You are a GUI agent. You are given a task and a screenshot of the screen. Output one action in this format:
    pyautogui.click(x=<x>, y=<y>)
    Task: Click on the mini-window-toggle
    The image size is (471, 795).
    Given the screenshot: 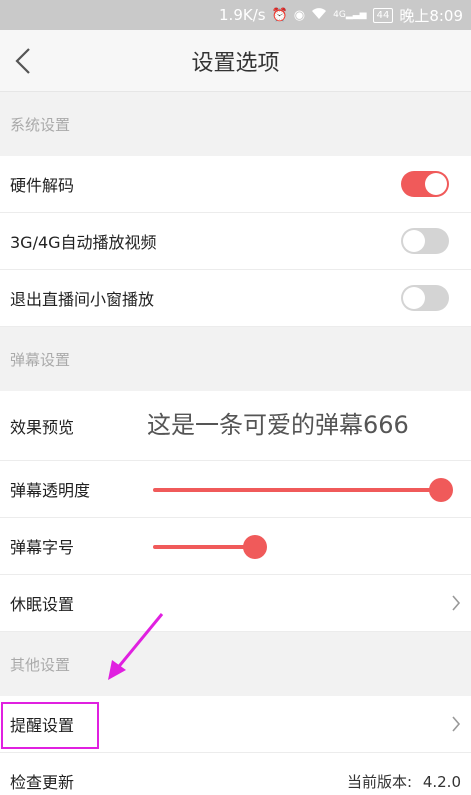 What is the action you would take?
    pyautogui.click(x=425, y=298)
    